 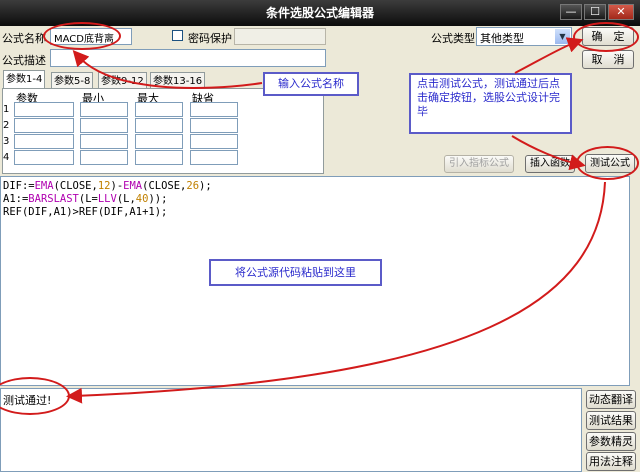 I want to click on arrow-to-test-button, so click(x=548, y=153).